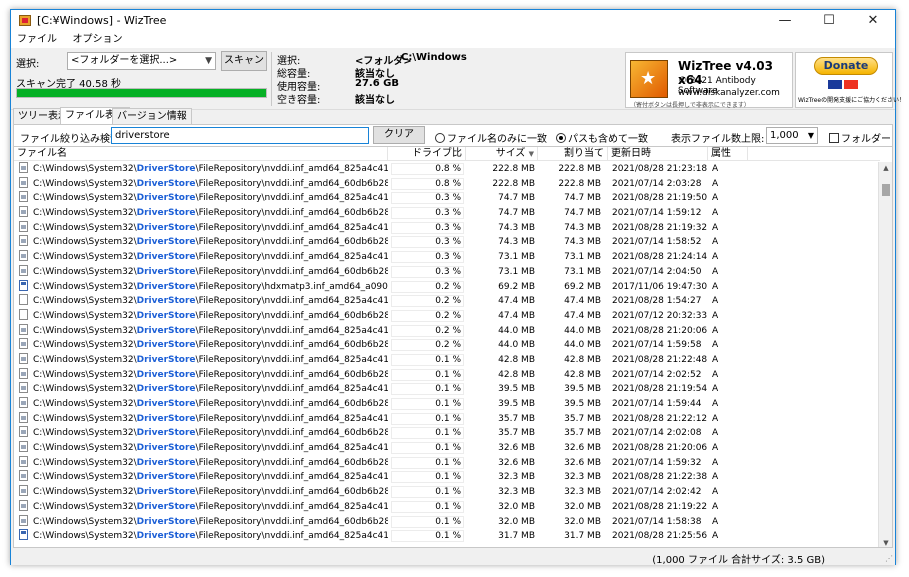  What do you see at coordinates (98, 40) in the screenshot?
I see `menu-options: オプション` at bounding box center [98, 40].